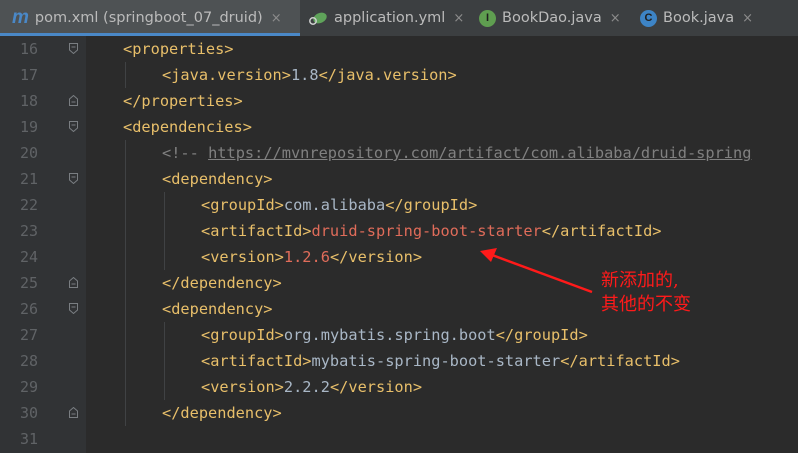  What do you see at coordinates (536, 271) in the screenshot?
I see `annotation-arrow` at bounding box center [536, 271].